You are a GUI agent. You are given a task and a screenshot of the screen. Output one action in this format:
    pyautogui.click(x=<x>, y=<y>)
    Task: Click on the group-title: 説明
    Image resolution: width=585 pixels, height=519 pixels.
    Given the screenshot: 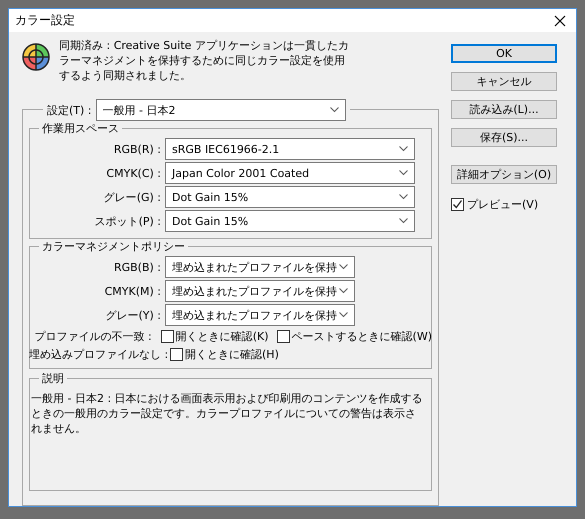 What is the action you would take?
    pyautogui.click(x=53, y=378)
    